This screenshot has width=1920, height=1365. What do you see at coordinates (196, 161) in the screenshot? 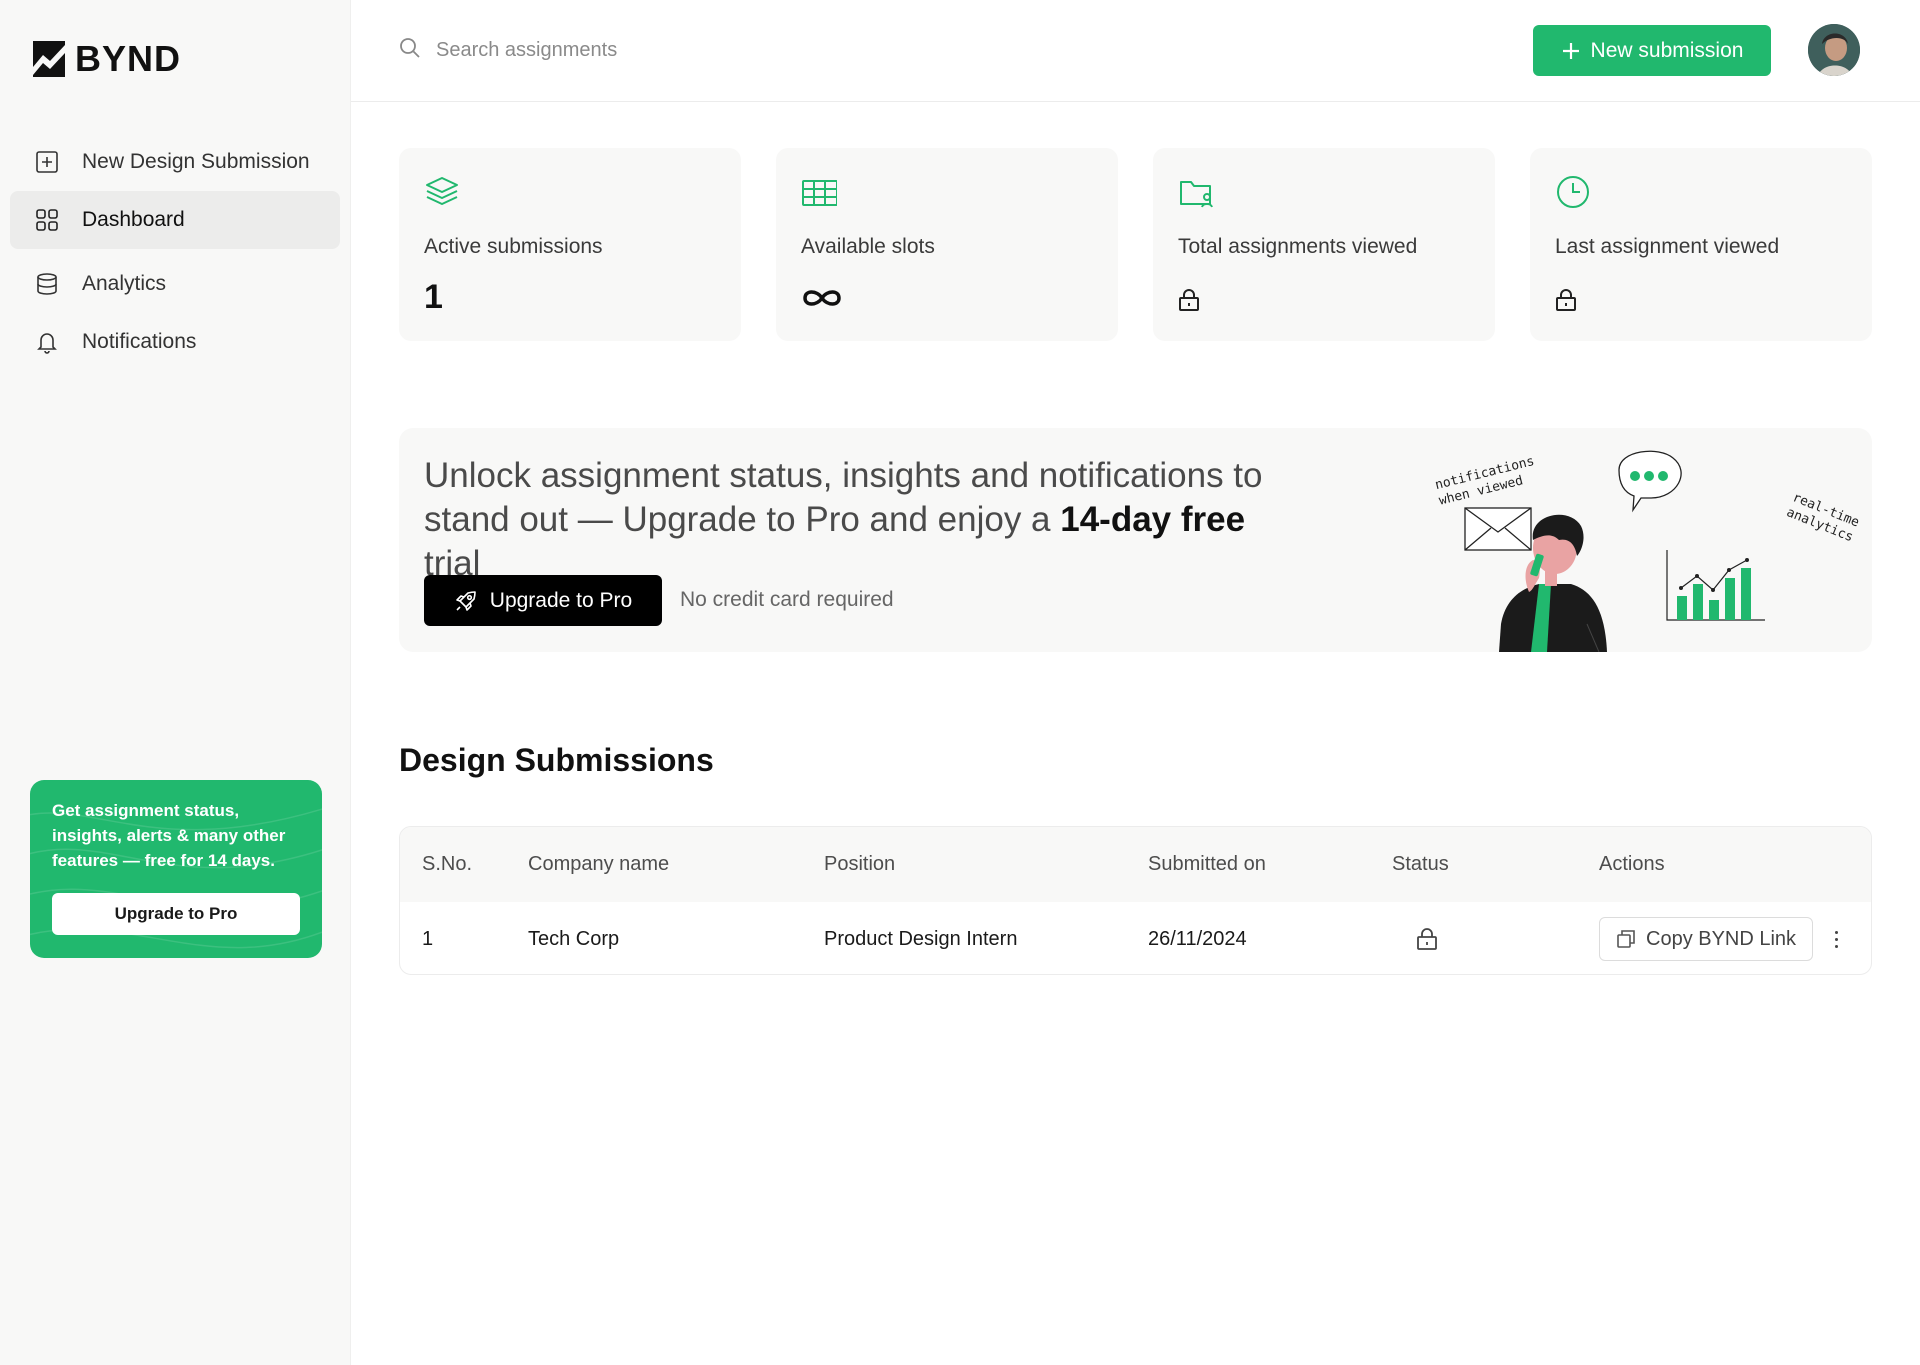
I see `sidebar-item-label: New Design Submission` at bounding box center [196, 161].